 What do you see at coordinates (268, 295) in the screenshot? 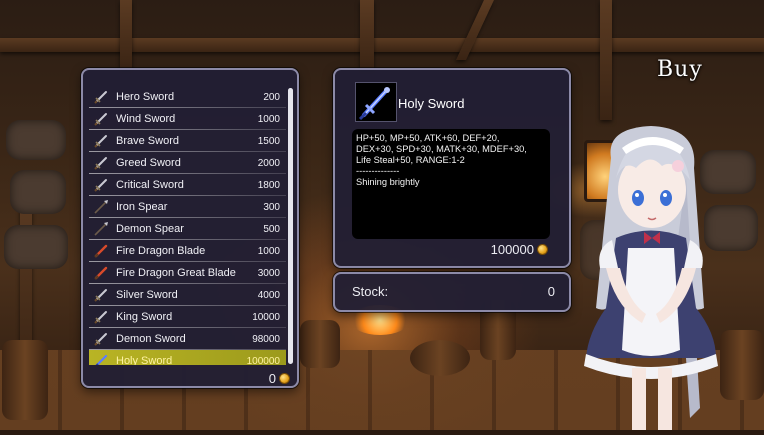
I see `item-price: 4000` at bounding box center [268, 295].